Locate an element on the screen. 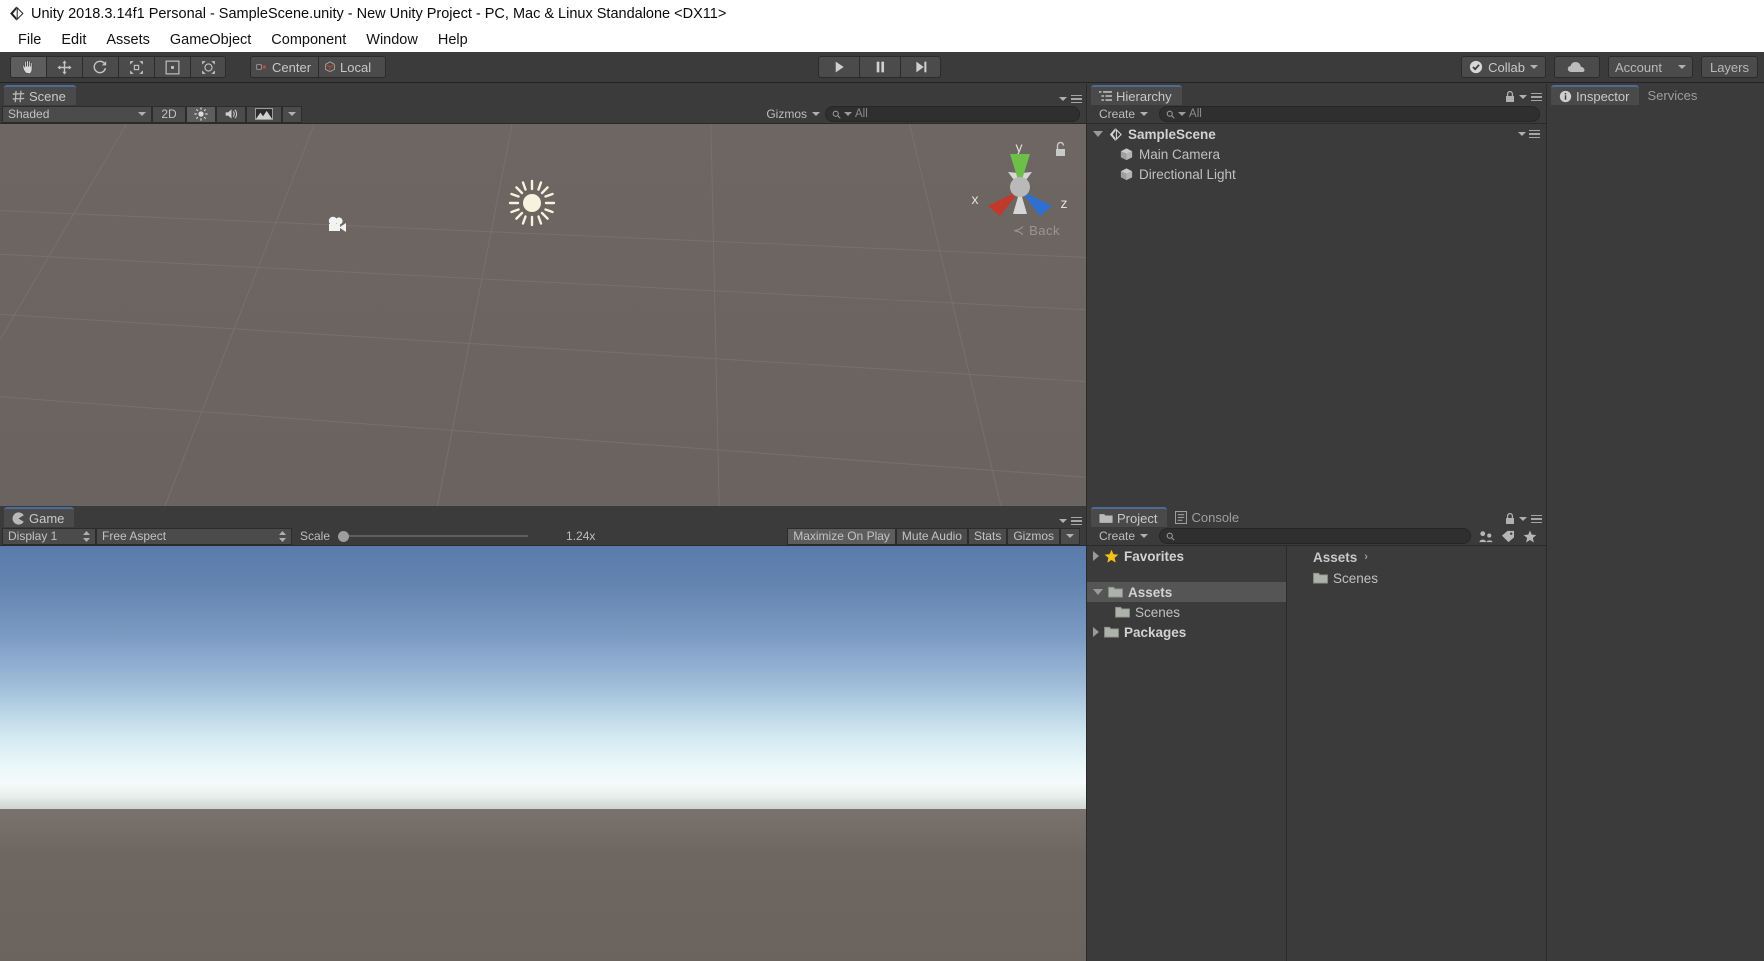 The image size is (1764, 961). scene-effects-dropdown is located at coordinates (292, 114).